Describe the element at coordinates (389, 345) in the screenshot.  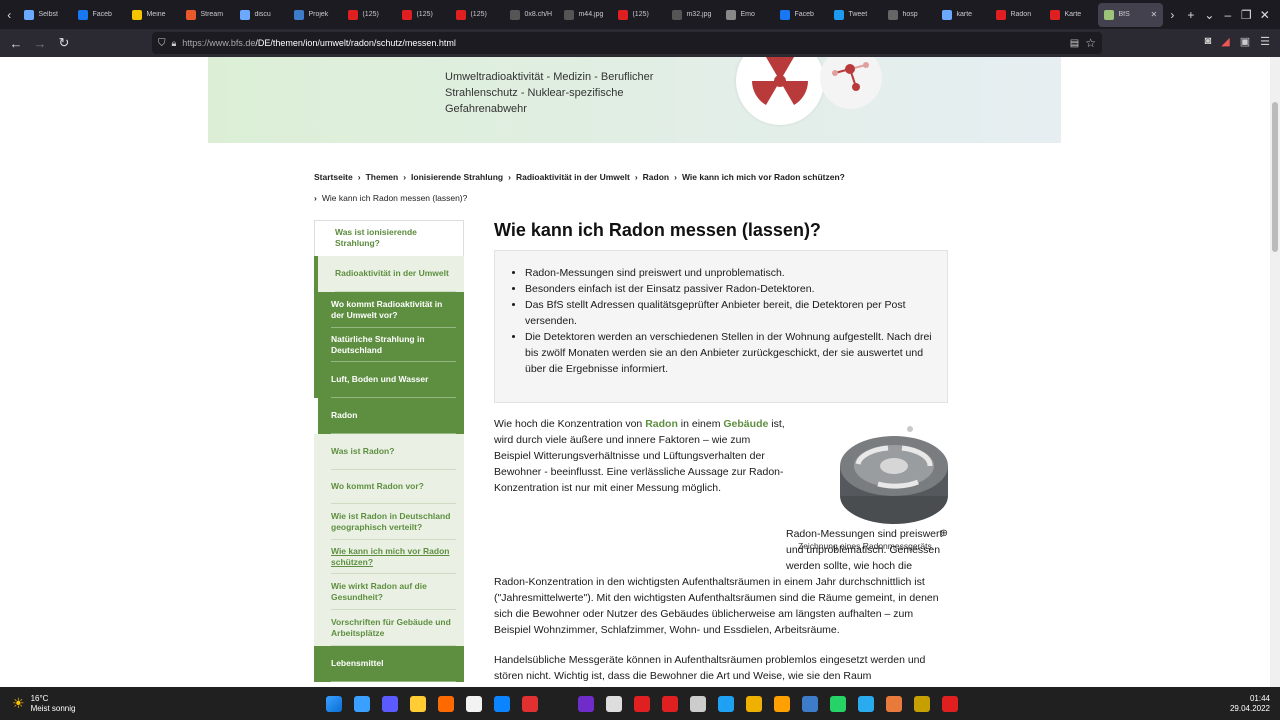
I see `sidebar-item: Natürliche Strahlung in Deutschland` at that location.